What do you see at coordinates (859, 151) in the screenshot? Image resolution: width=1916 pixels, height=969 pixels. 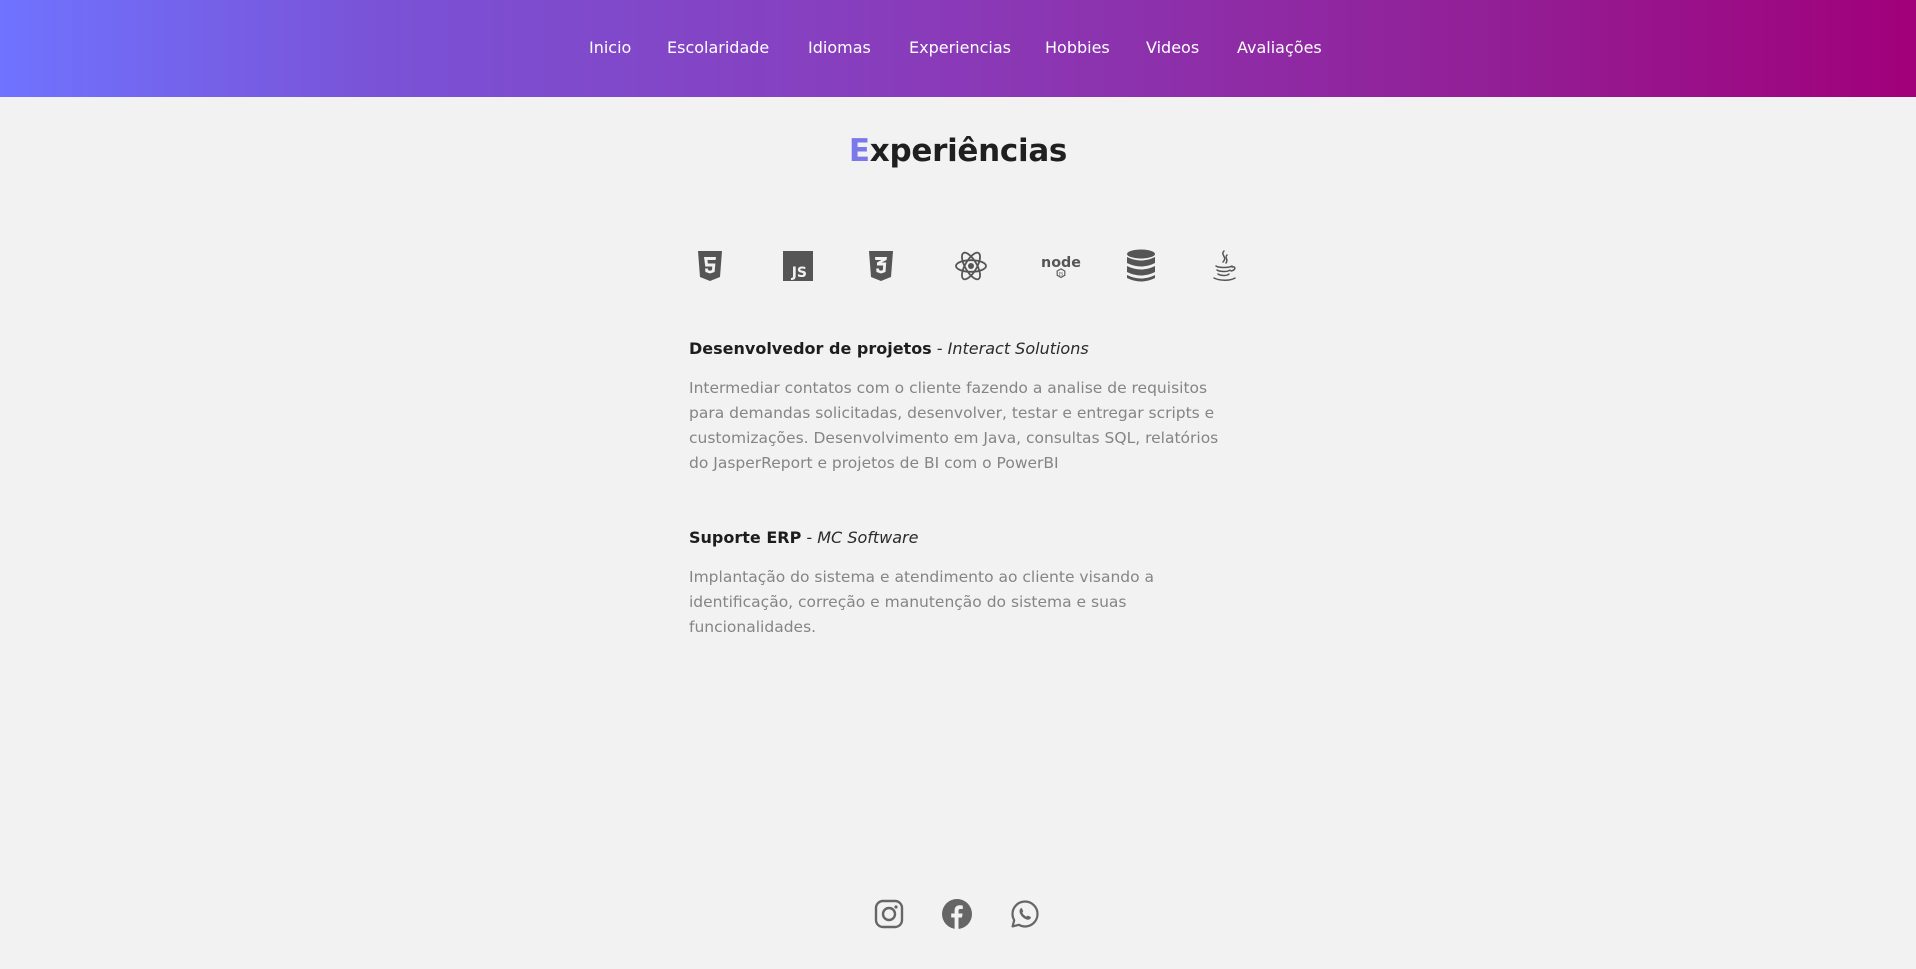 I see `page-title-accent-letter: E` at bounding box center [859, 151].